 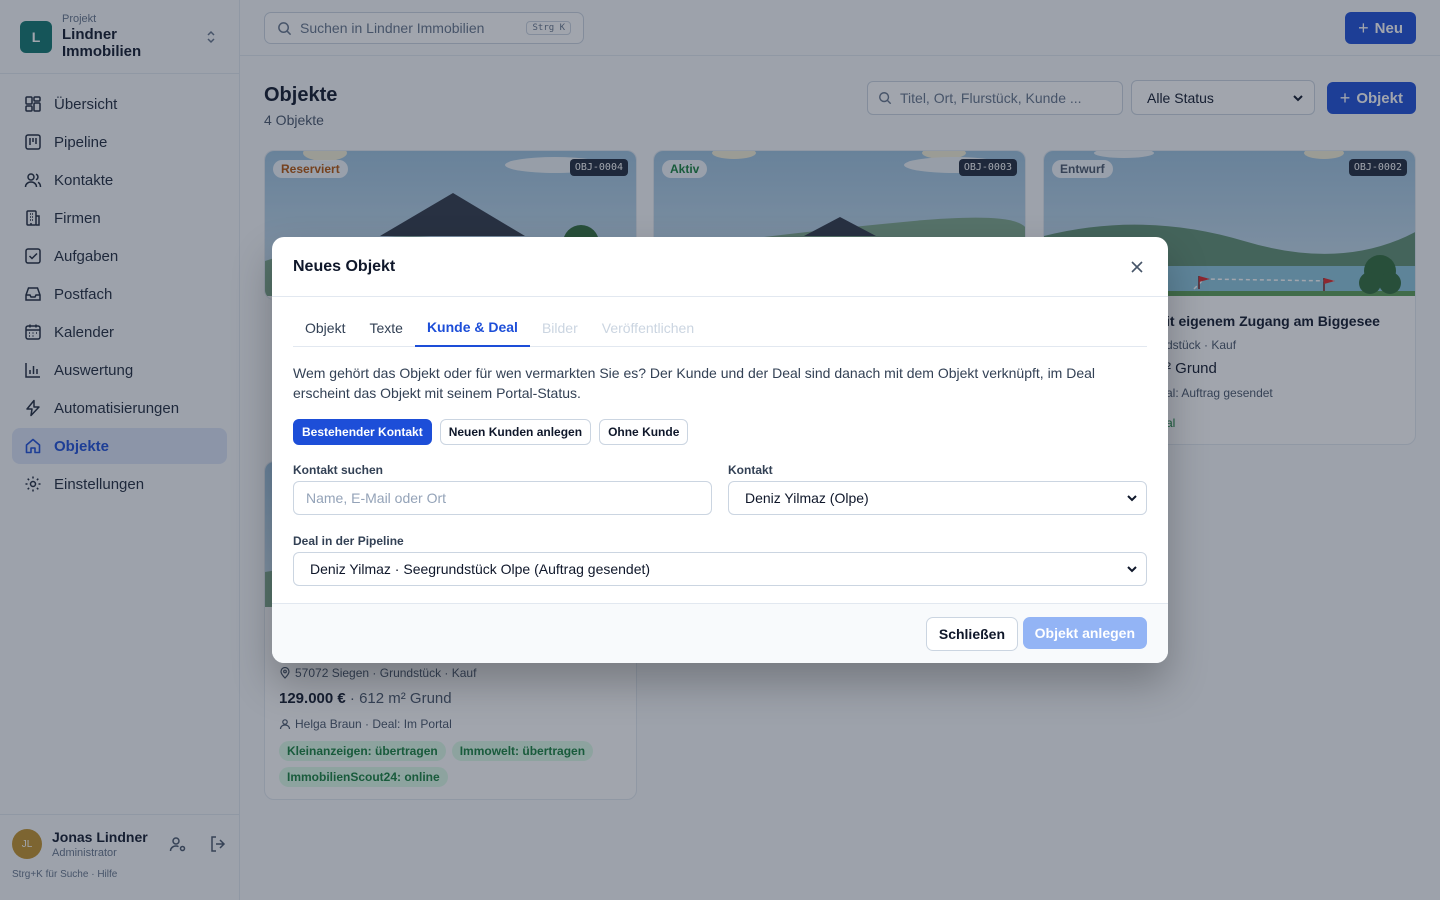 What do you see at coordinates (807, 498) in the screenshot?
I see `contact-select-value: Deniz Yilmaz (Olpe)` at bounding box center [807, 498].